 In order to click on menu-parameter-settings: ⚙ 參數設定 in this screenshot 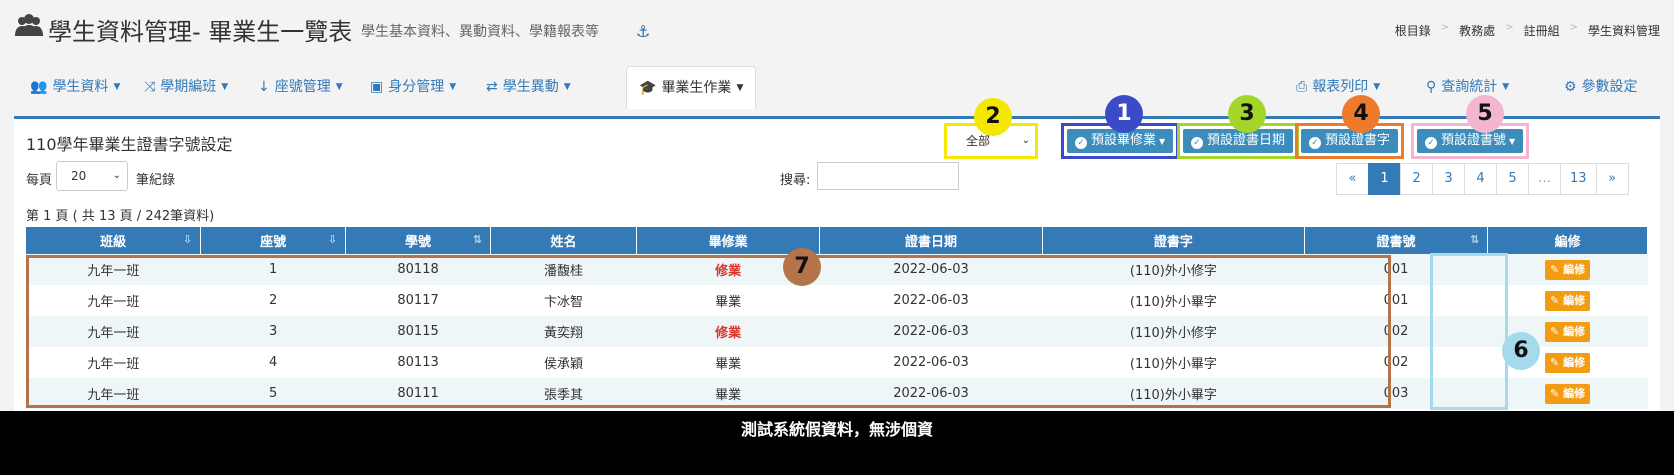, I will do `click(1601, 87)`.